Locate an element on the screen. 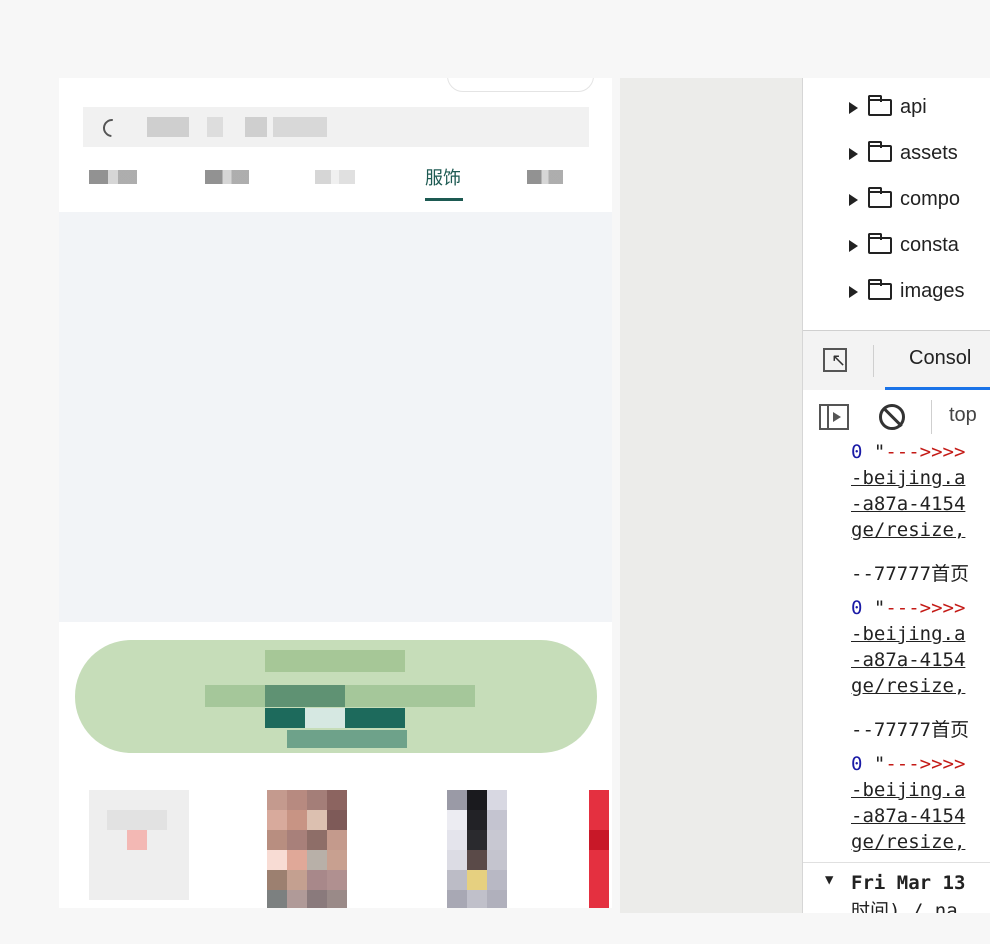 The height and width of the screenshot is (944, 990). tab-console: Consol is located at coordinates (940, 358).